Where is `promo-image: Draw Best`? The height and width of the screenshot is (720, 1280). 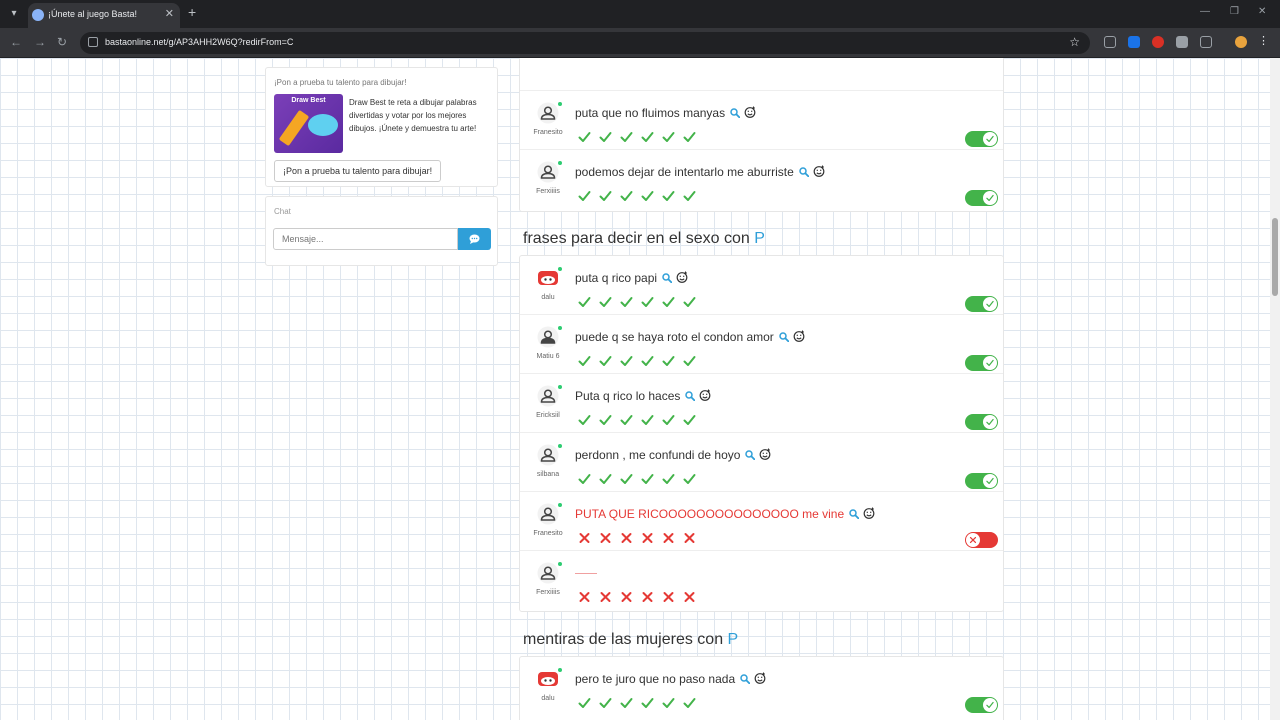
promo-image: Draw Best is located at coordinates (308, 123).